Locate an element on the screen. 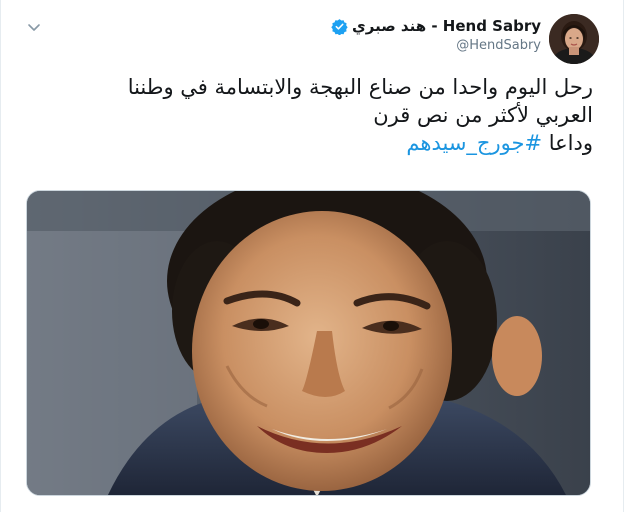 This screenshot has height=512, width=624. author-display-name: هند صبري - Hend Sabry is located at coordinates (446, 26).